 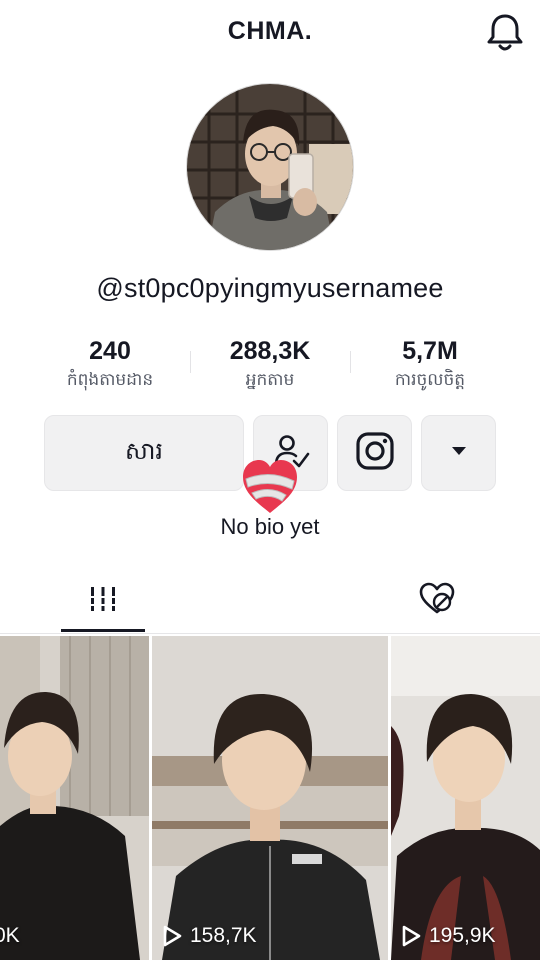 What do you see at coordinates (223, 935) in the screenshot?
I see `view-count-text: 158,7K` at bounding box center [223, 935].